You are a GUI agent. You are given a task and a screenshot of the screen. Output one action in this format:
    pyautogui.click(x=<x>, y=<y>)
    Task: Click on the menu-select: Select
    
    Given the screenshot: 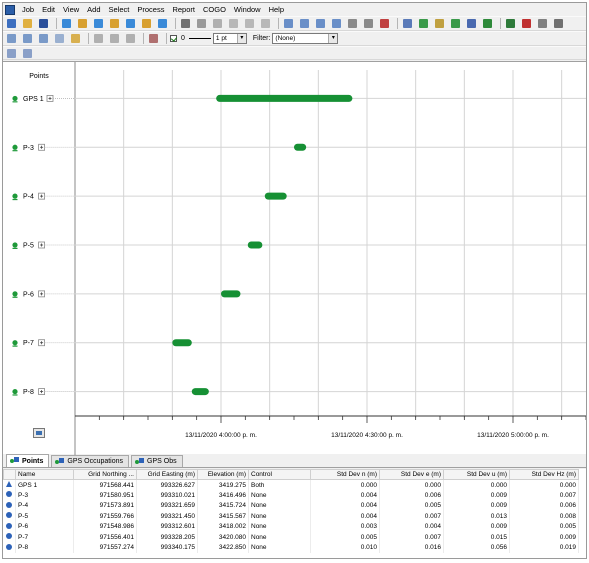 What is the action you would take?
    pyautogui.click(x=119, y=9)
    